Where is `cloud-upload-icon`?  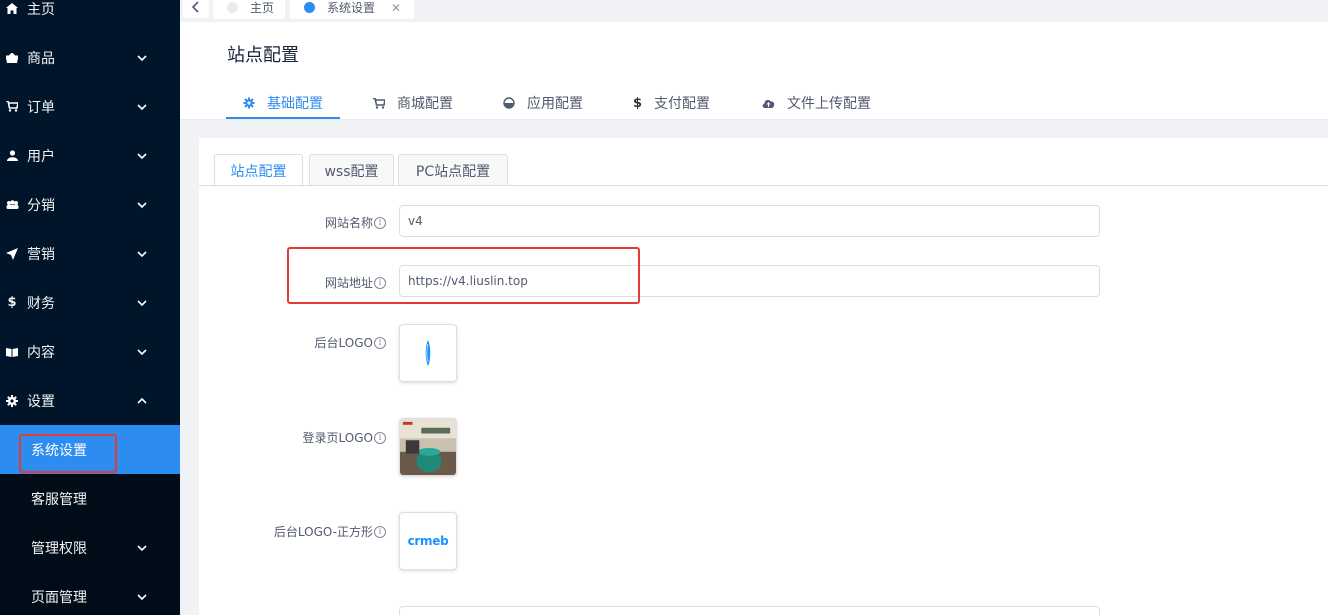 cloud-upload-icon is located at coordinates (768, 103).